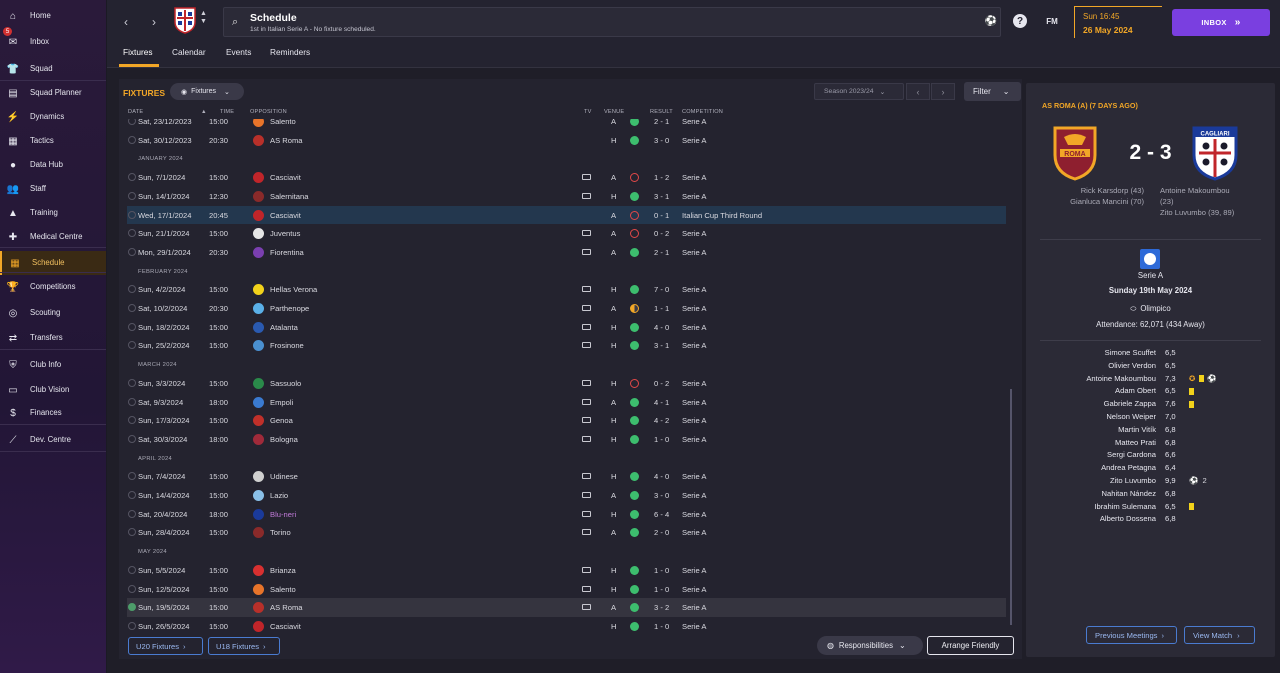  I want to click on player-name: Olivier Verdon, so click(1101, 365).